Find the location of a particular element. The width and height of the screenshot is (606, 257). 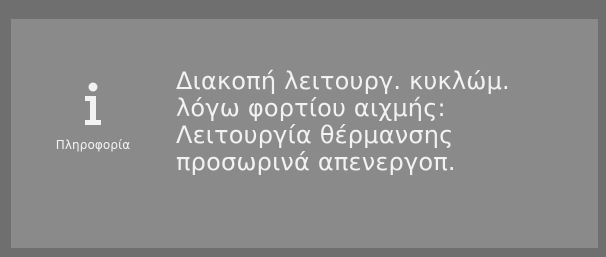

frame-bottom-border is located at coordinates (303, 252).